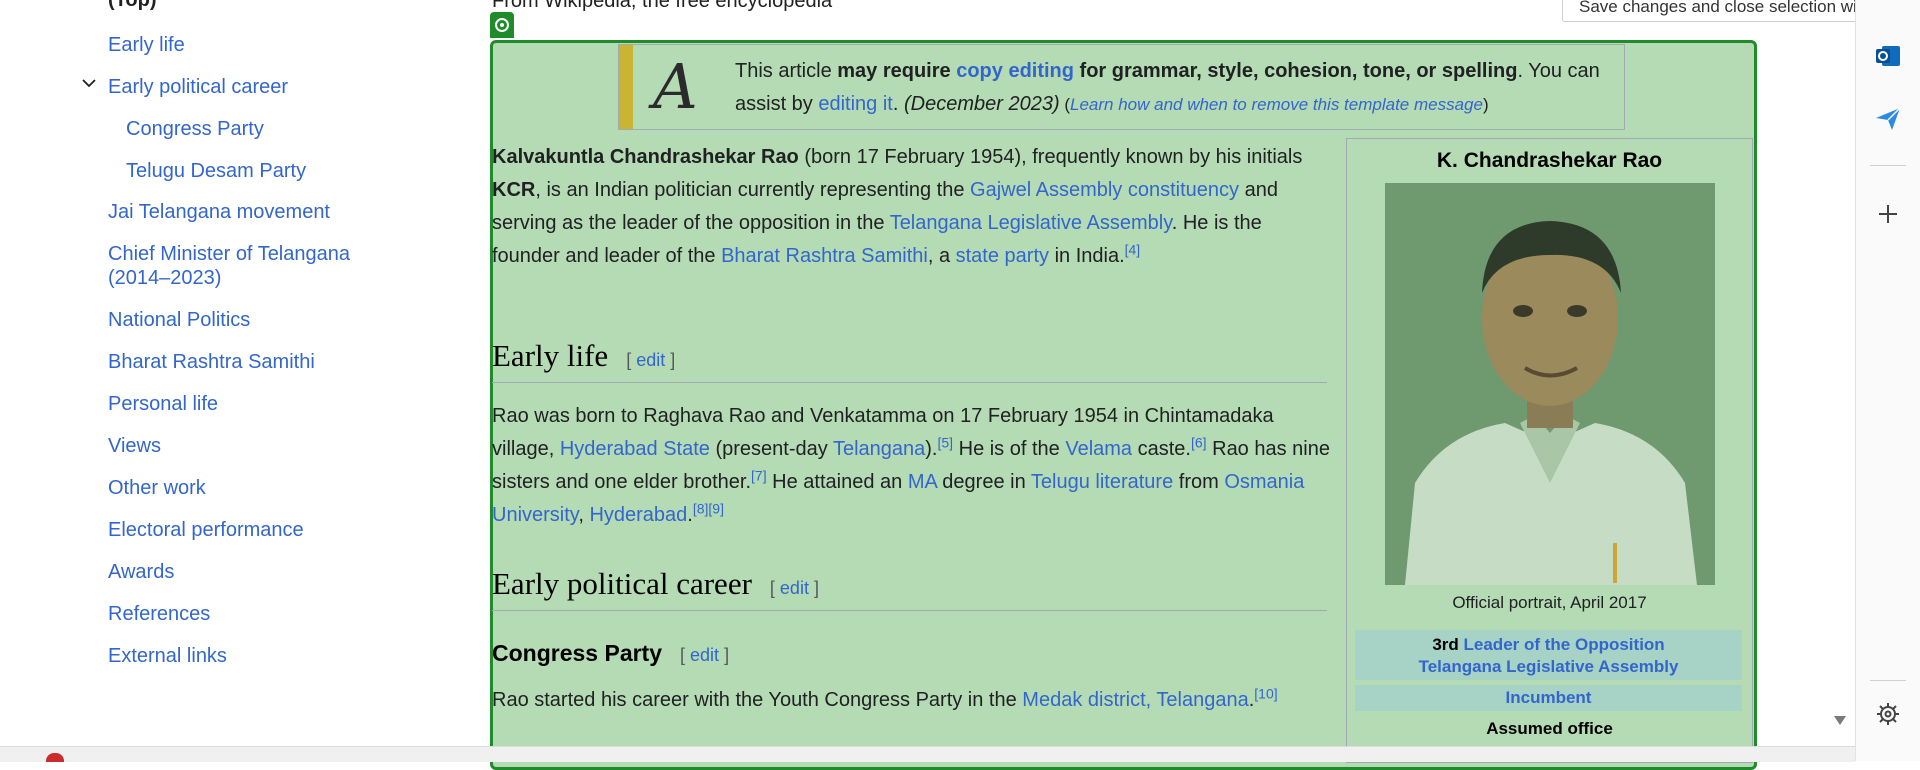 This screenshot has height=770, width=1920. What do you see at coordinates (922, 482) in the screenshot?
I see `ma-link: MA` at bounding box center [922, 482].